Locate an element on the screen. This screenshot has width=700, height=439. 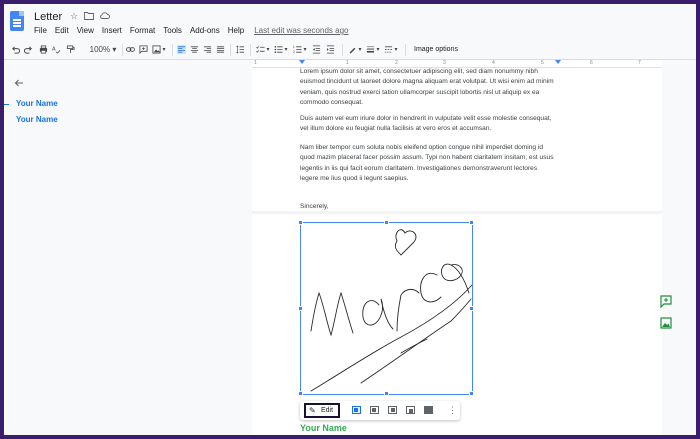
wrap-text-icon is located at coordinates (374, 410).